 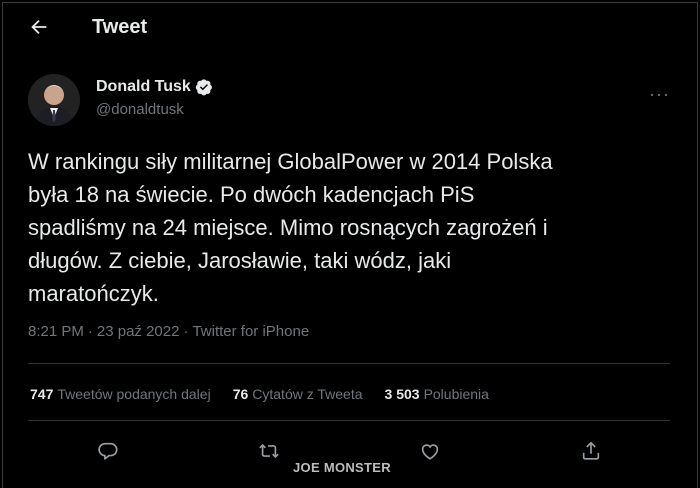 I want to click on share-button, so click(x=593, y=453).